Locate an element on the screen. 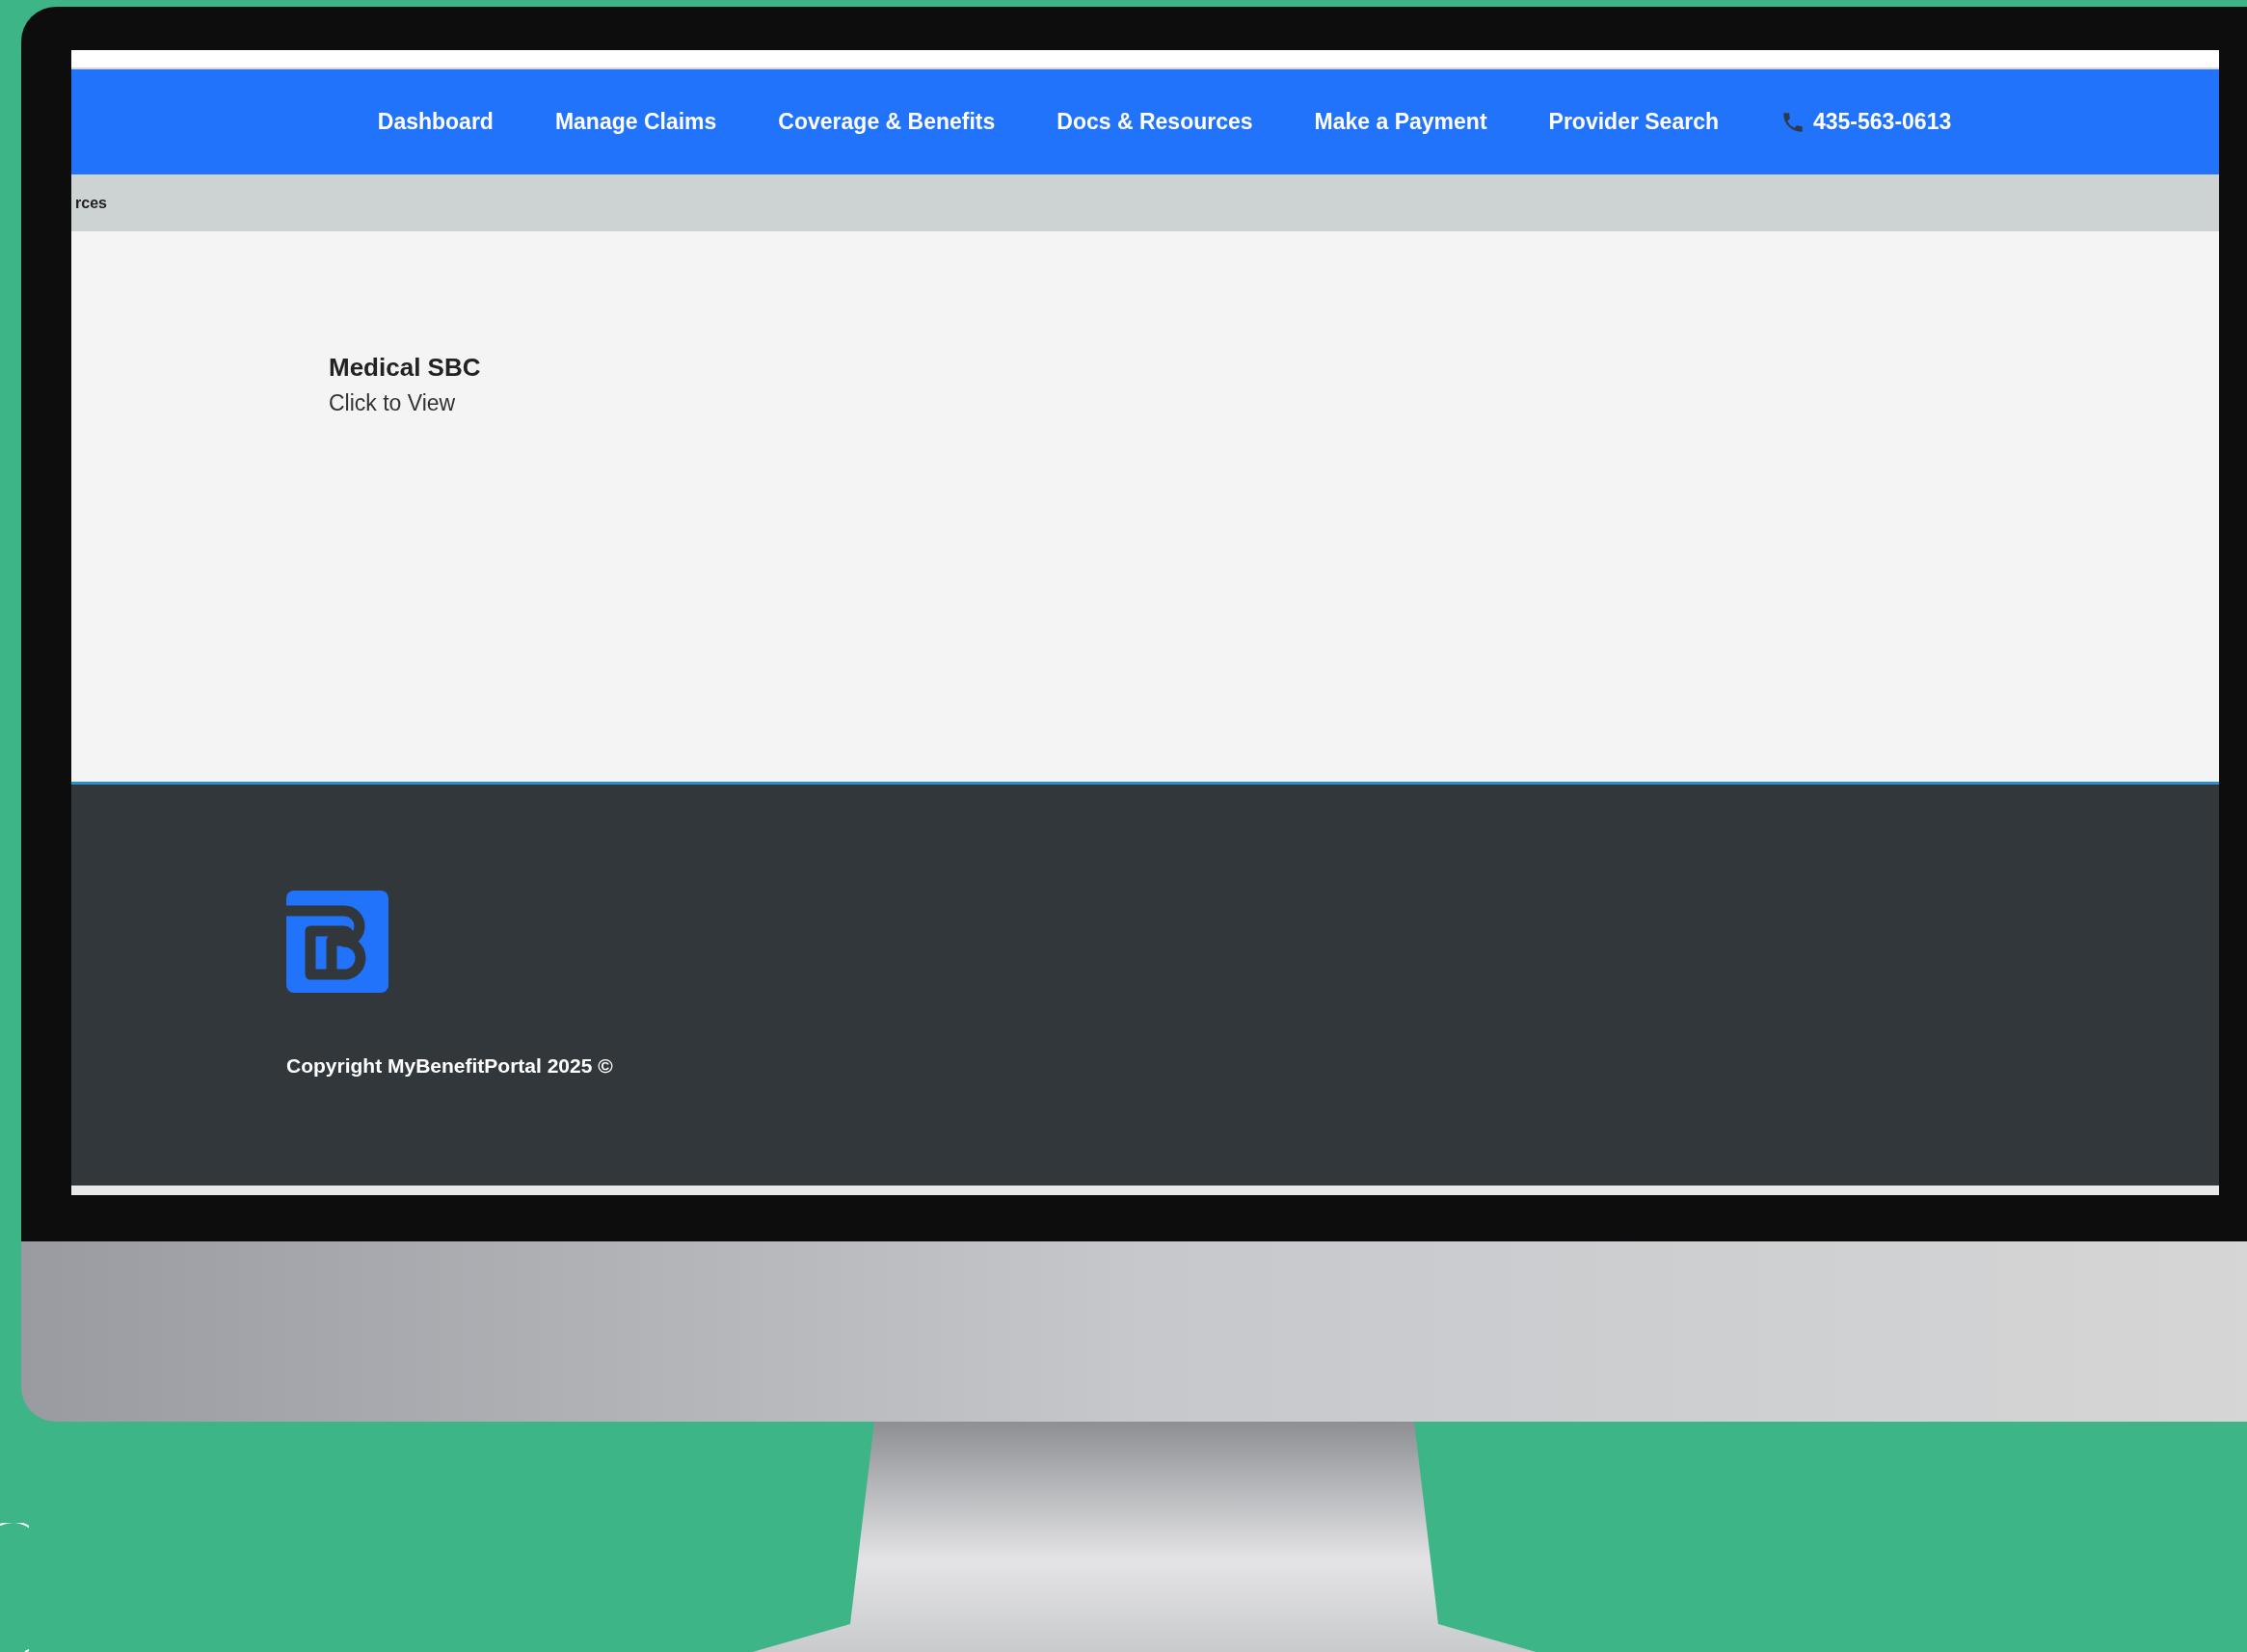  nav-link: Manage Claims is located at coordinates (635, 122).